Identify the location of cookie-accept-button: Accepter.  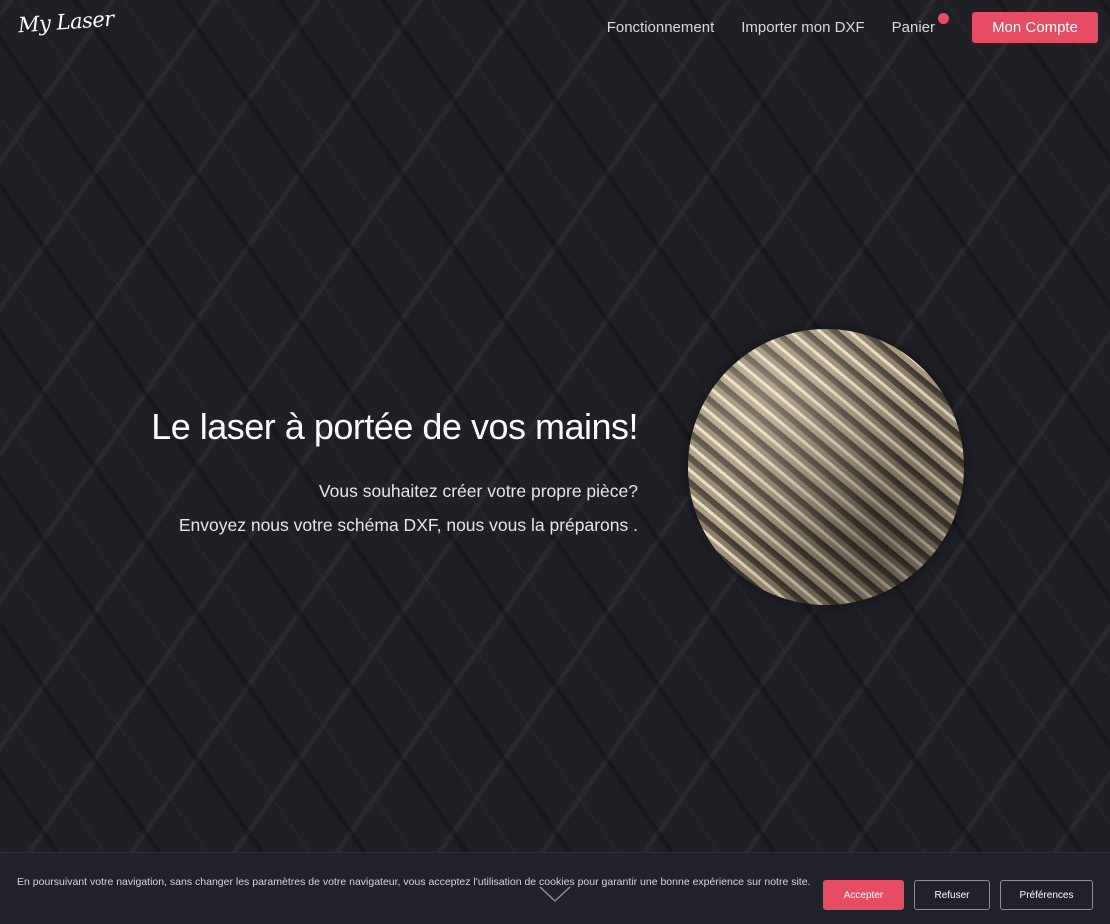
(863, 895).